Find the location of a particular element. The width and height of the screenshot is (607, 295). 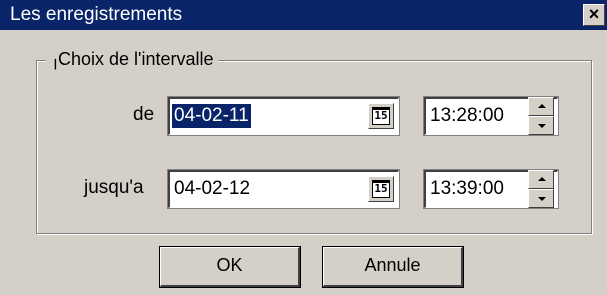

from-time-spinner is located at coordinates (541, 116).